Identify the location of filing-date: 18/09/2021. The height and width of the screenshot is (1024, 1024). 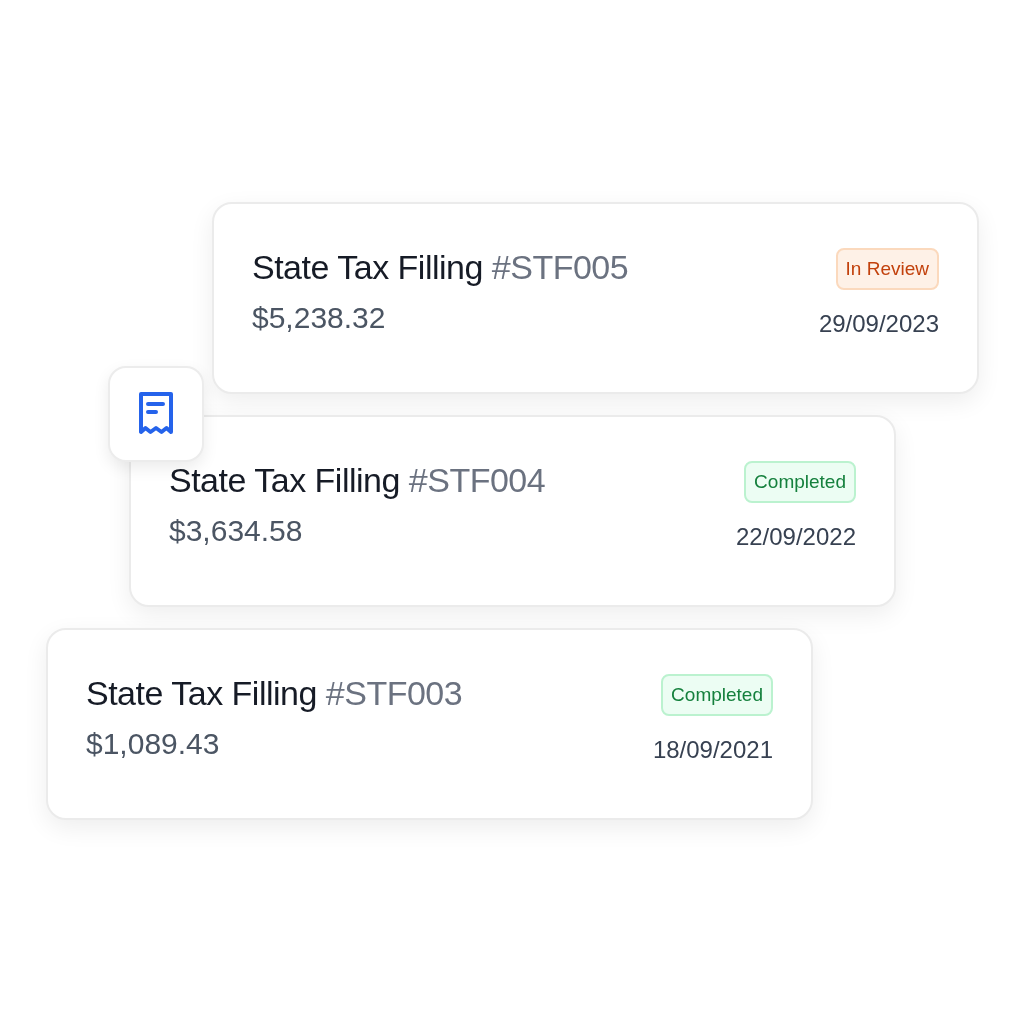
(712, 750).